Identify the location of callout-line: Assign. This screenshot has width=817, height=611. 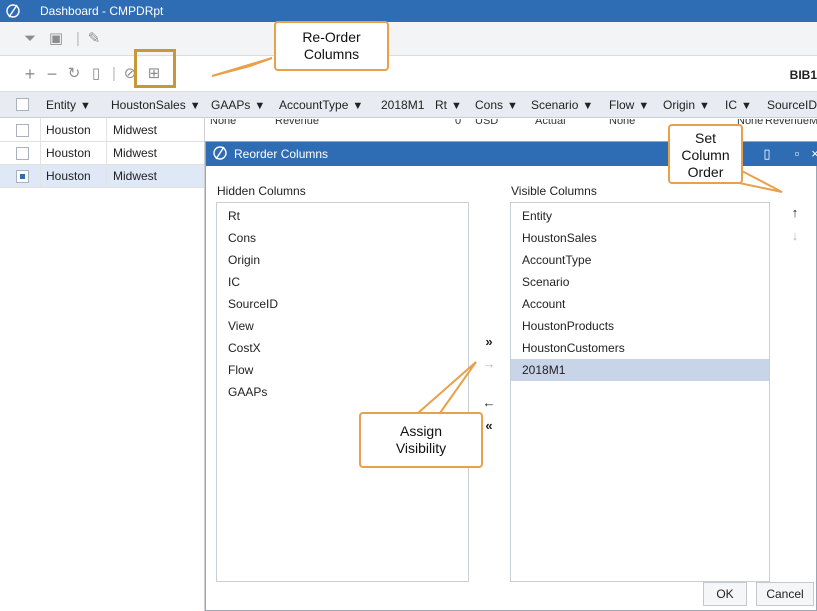
(421, 431).